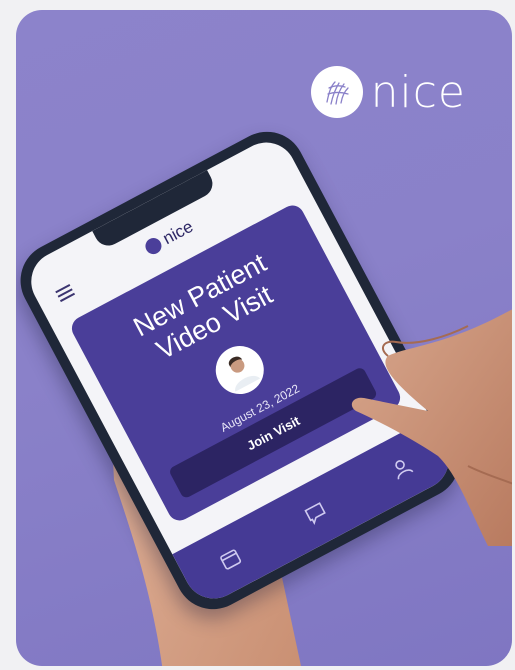 This screenshot has height=670, width=515. Describe the element at coordinates (431, 427) in the screenshot. I see `right-hand-illustration` at that location.